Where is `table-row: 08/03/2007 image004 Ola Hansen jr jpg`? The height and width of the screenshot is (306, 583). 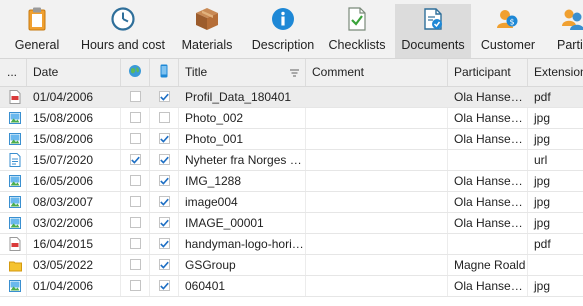
table-row: 08/03/2007 image004 Ola Hansen jr jpg is located at coordinates (291, 202).